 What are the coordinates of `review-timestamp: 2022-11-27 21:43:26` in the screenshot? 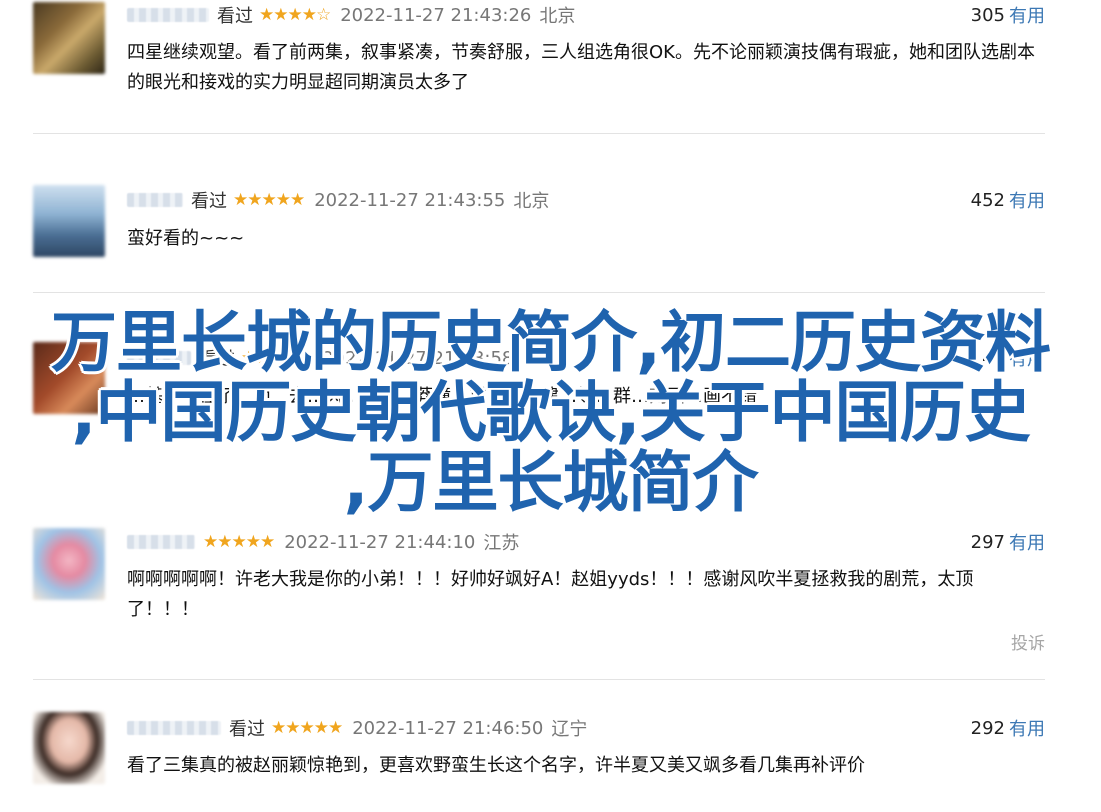 It's located at (436, 15).